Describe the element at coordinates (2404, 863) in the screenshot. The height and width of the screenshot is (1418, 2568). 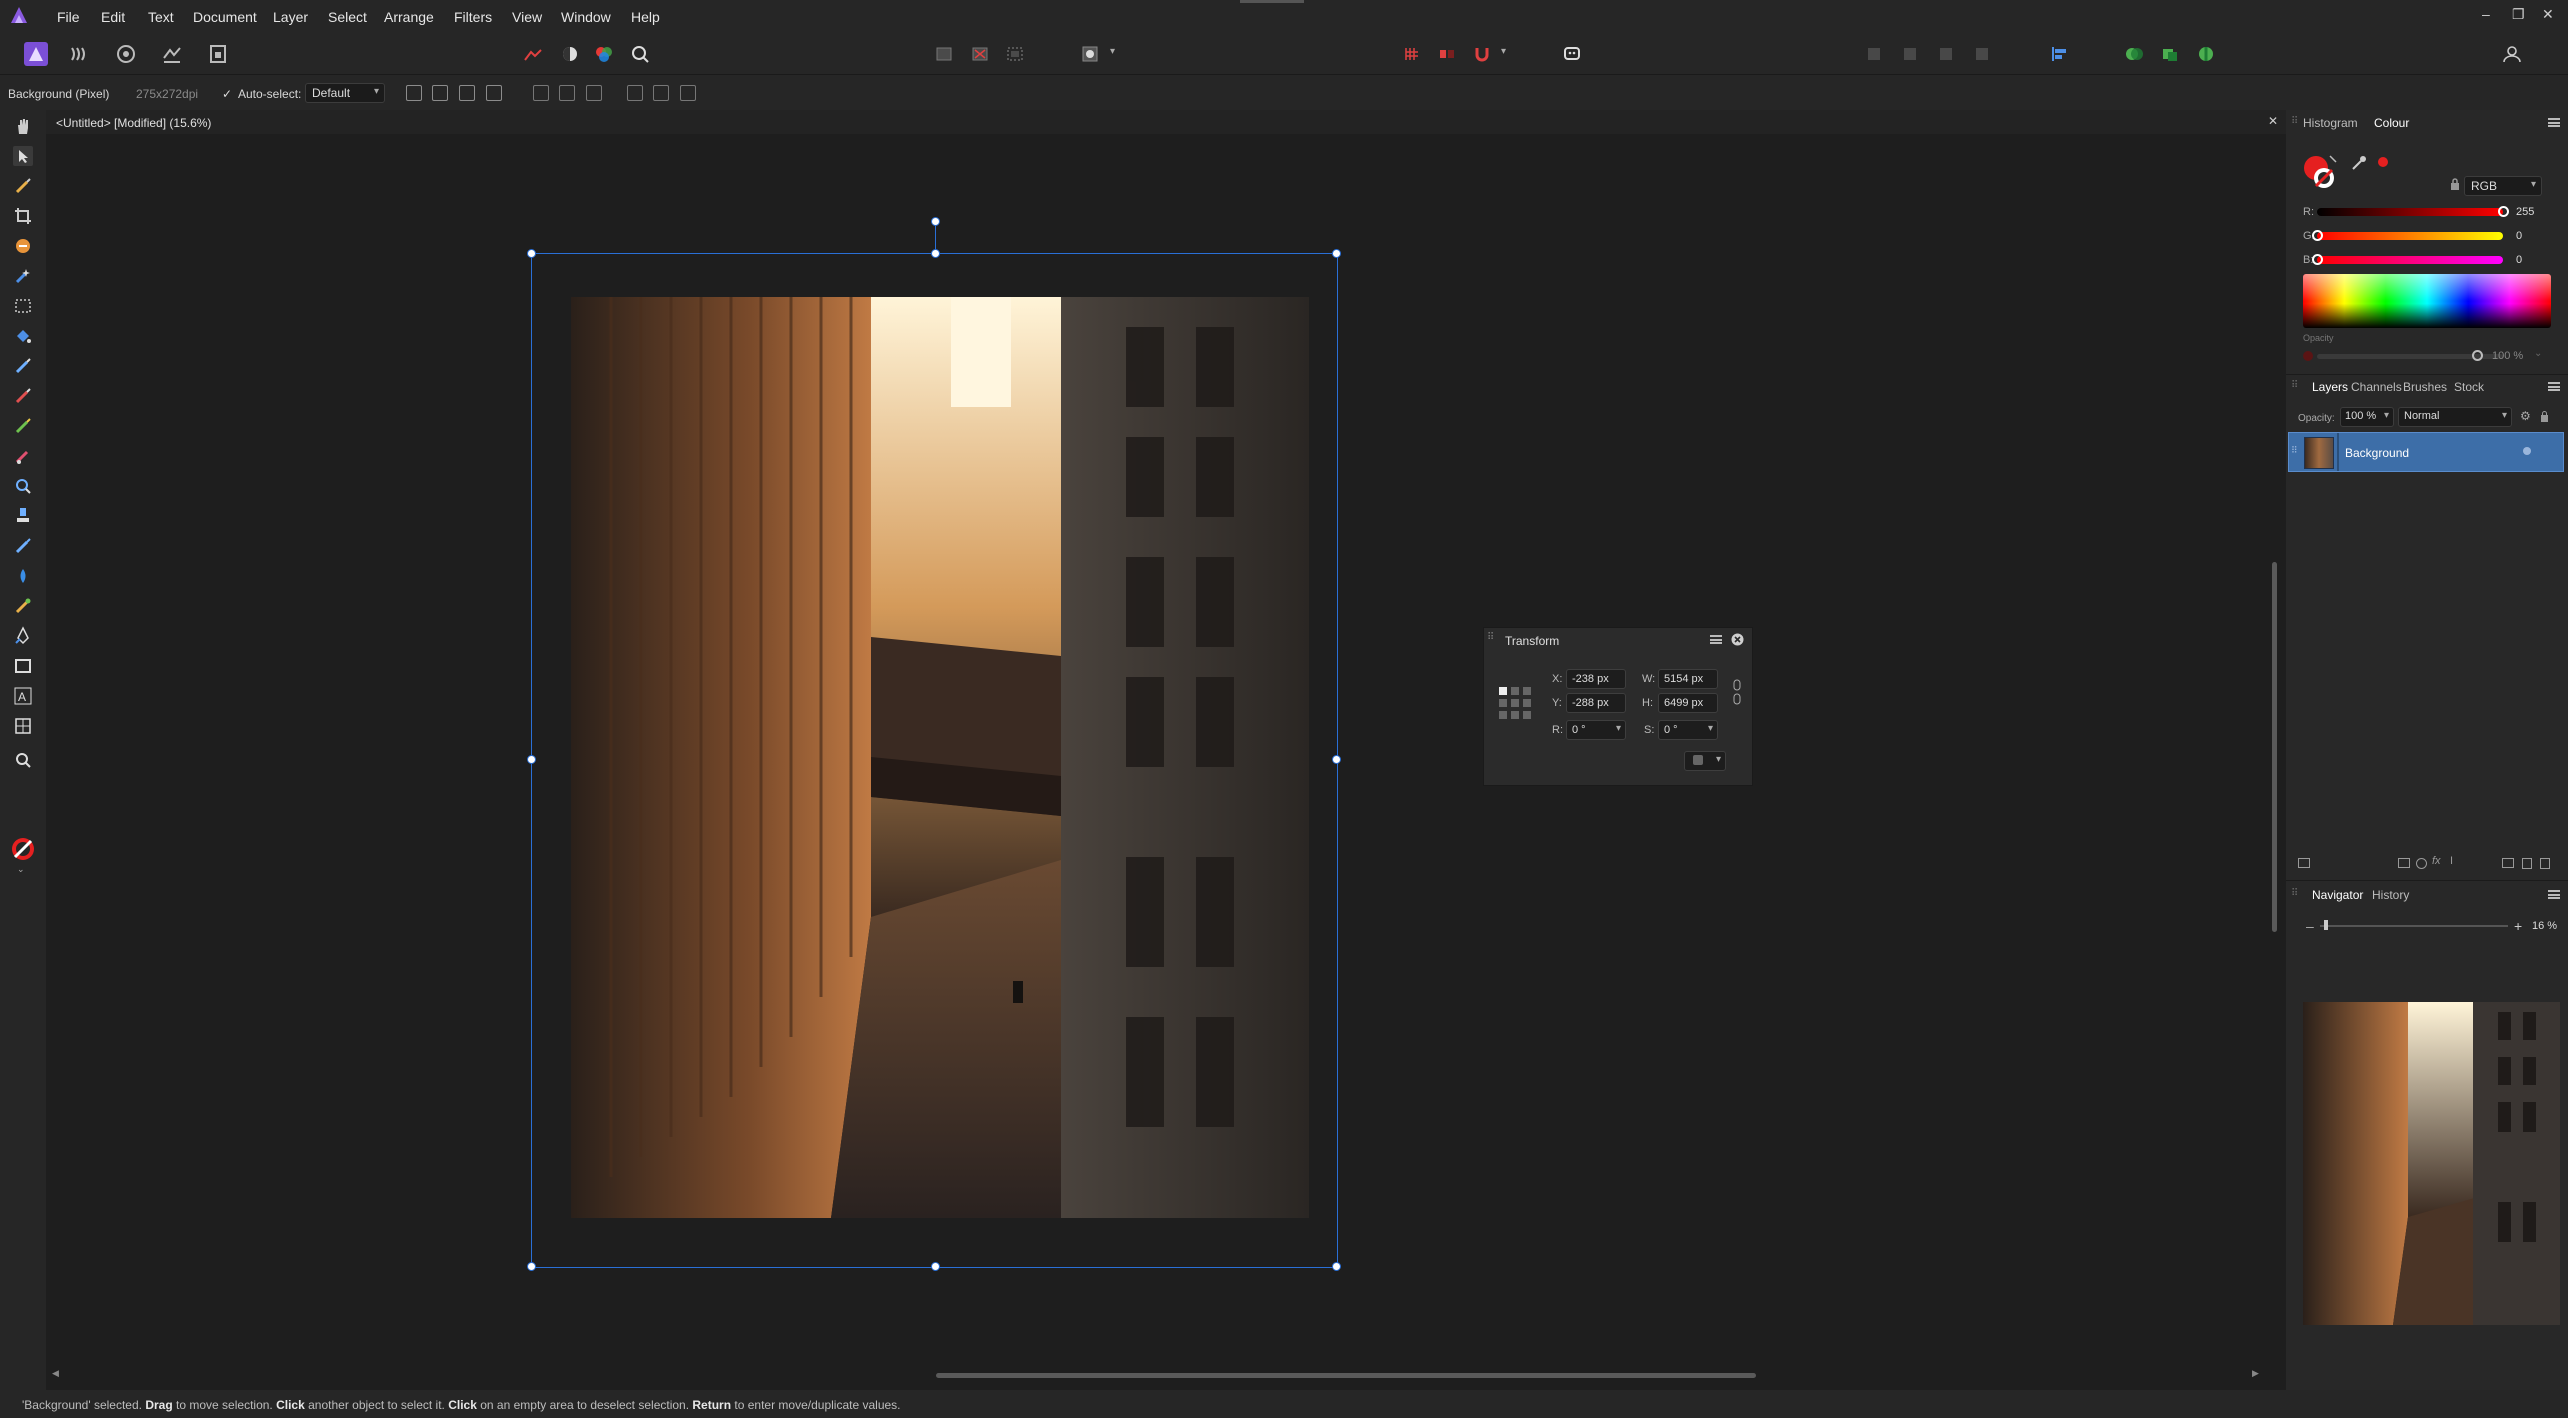
I see `add-mask-icon` at that location.